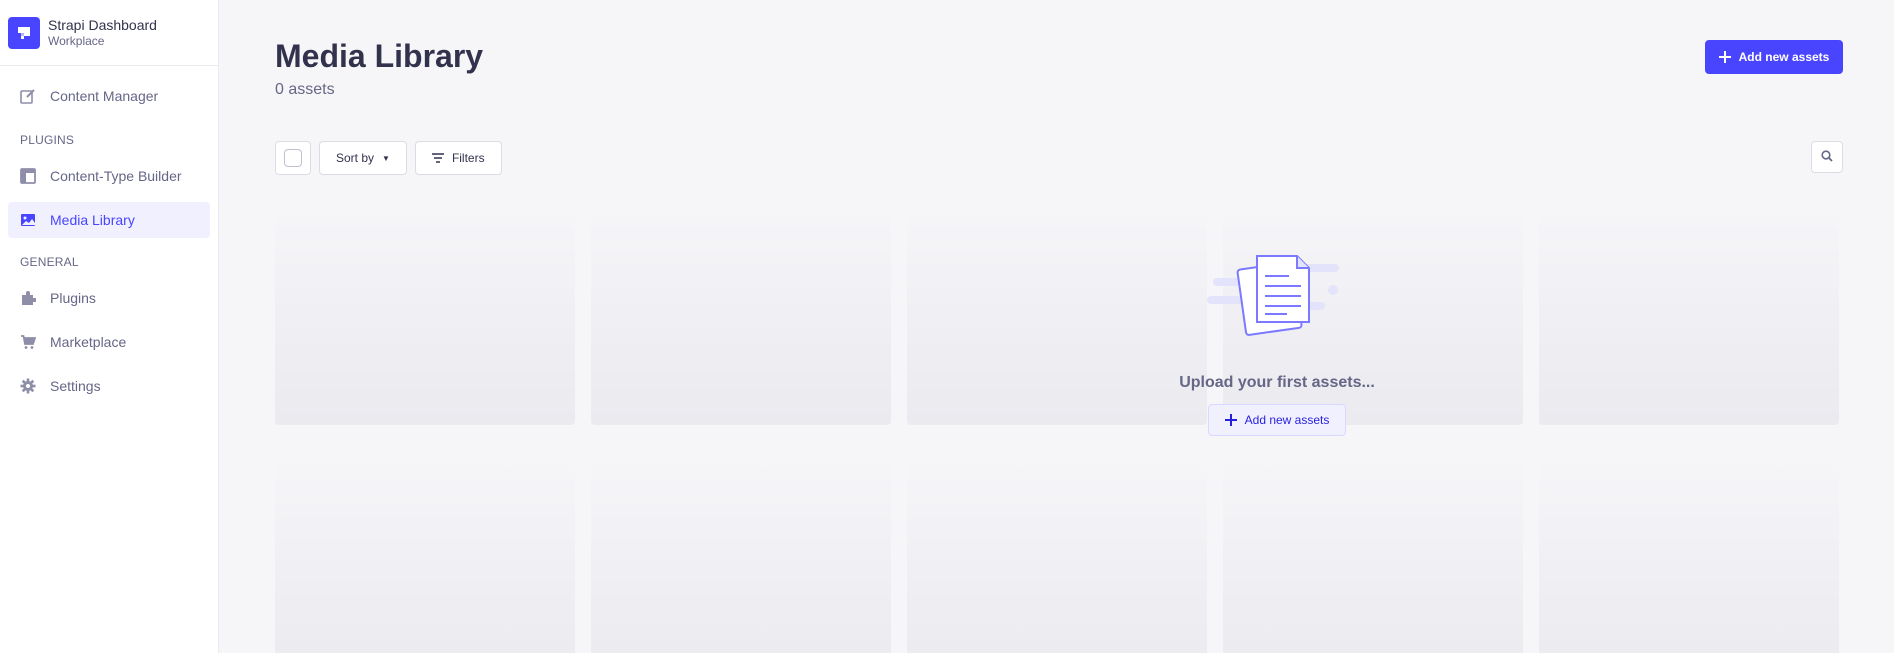 Image resolution: width=1894 pixels, height=653 pixels. Describe the element at coordinates (28, 176) in the screenshot. I see `layout-icon` at that location.